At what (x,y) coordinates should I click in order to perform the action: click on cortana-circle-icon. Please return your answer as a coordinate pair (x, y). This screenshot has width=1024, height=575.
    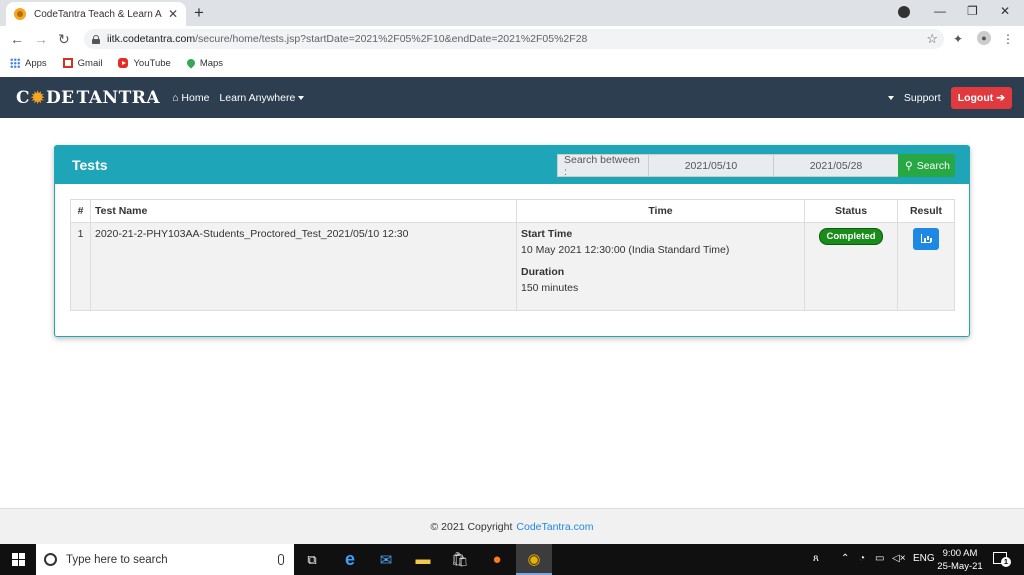
    Looking at the image, I should click on (50, 559).